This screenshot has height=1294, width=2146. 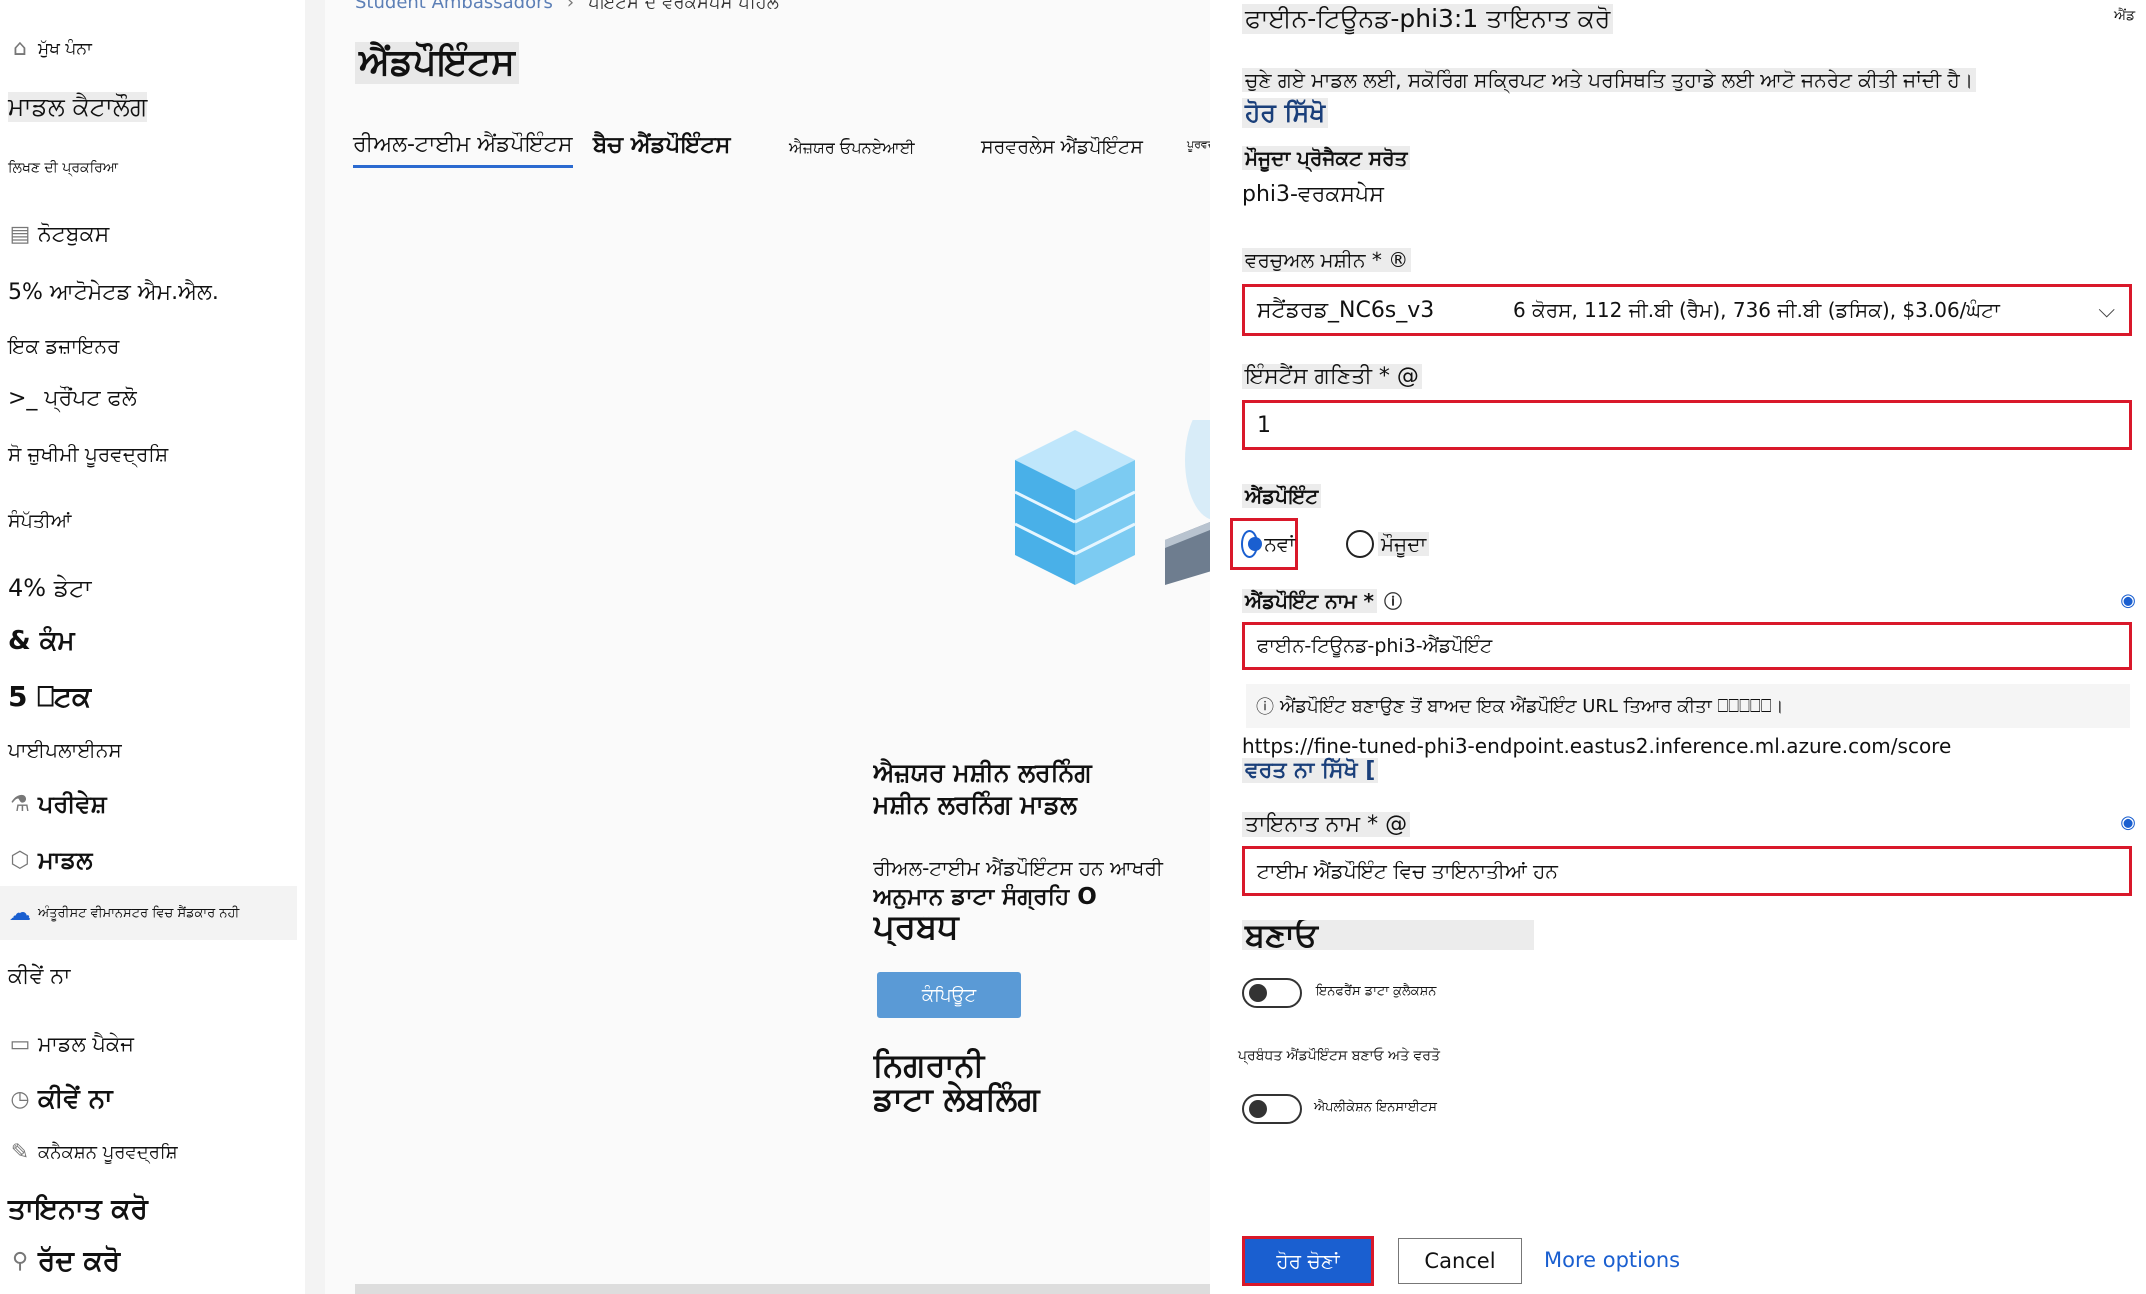 I want to click on endpoint-name-input: ਫਾਈਨ-ਟਿਊਨਡ-phi3-ਐਂਡਪੌਇੰਟ, so click(x=1687, y=646).